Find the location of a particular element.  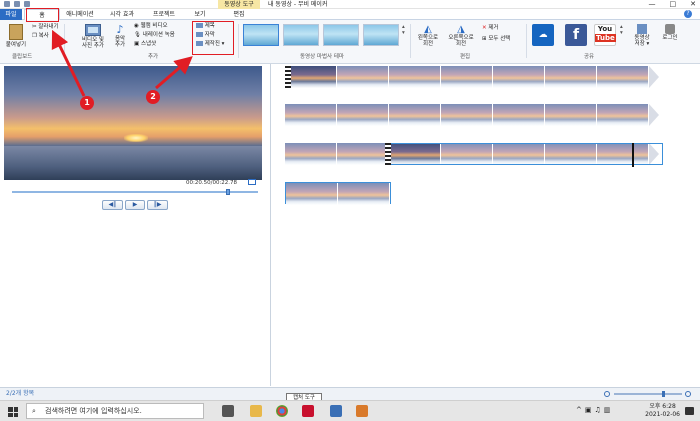

narration-label: 내레이션 녹음 is located at coordinates (158, 35).